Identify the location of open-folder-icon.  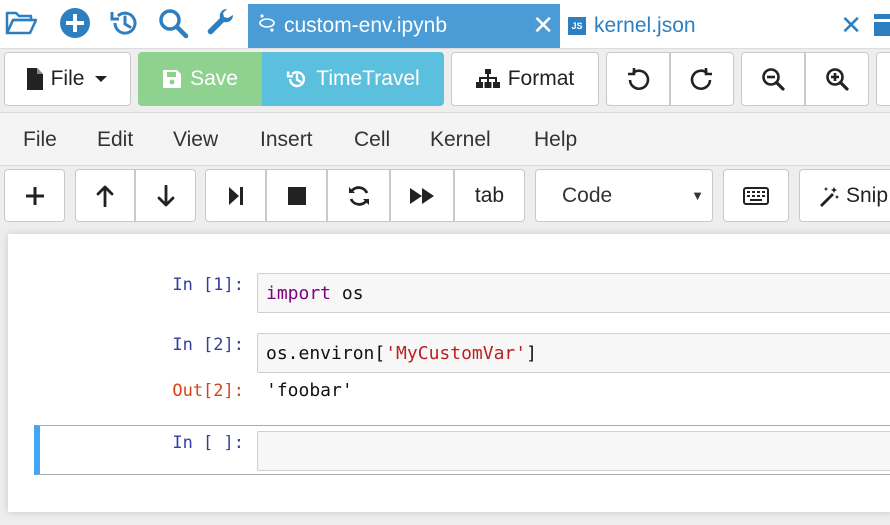
(21, 23).